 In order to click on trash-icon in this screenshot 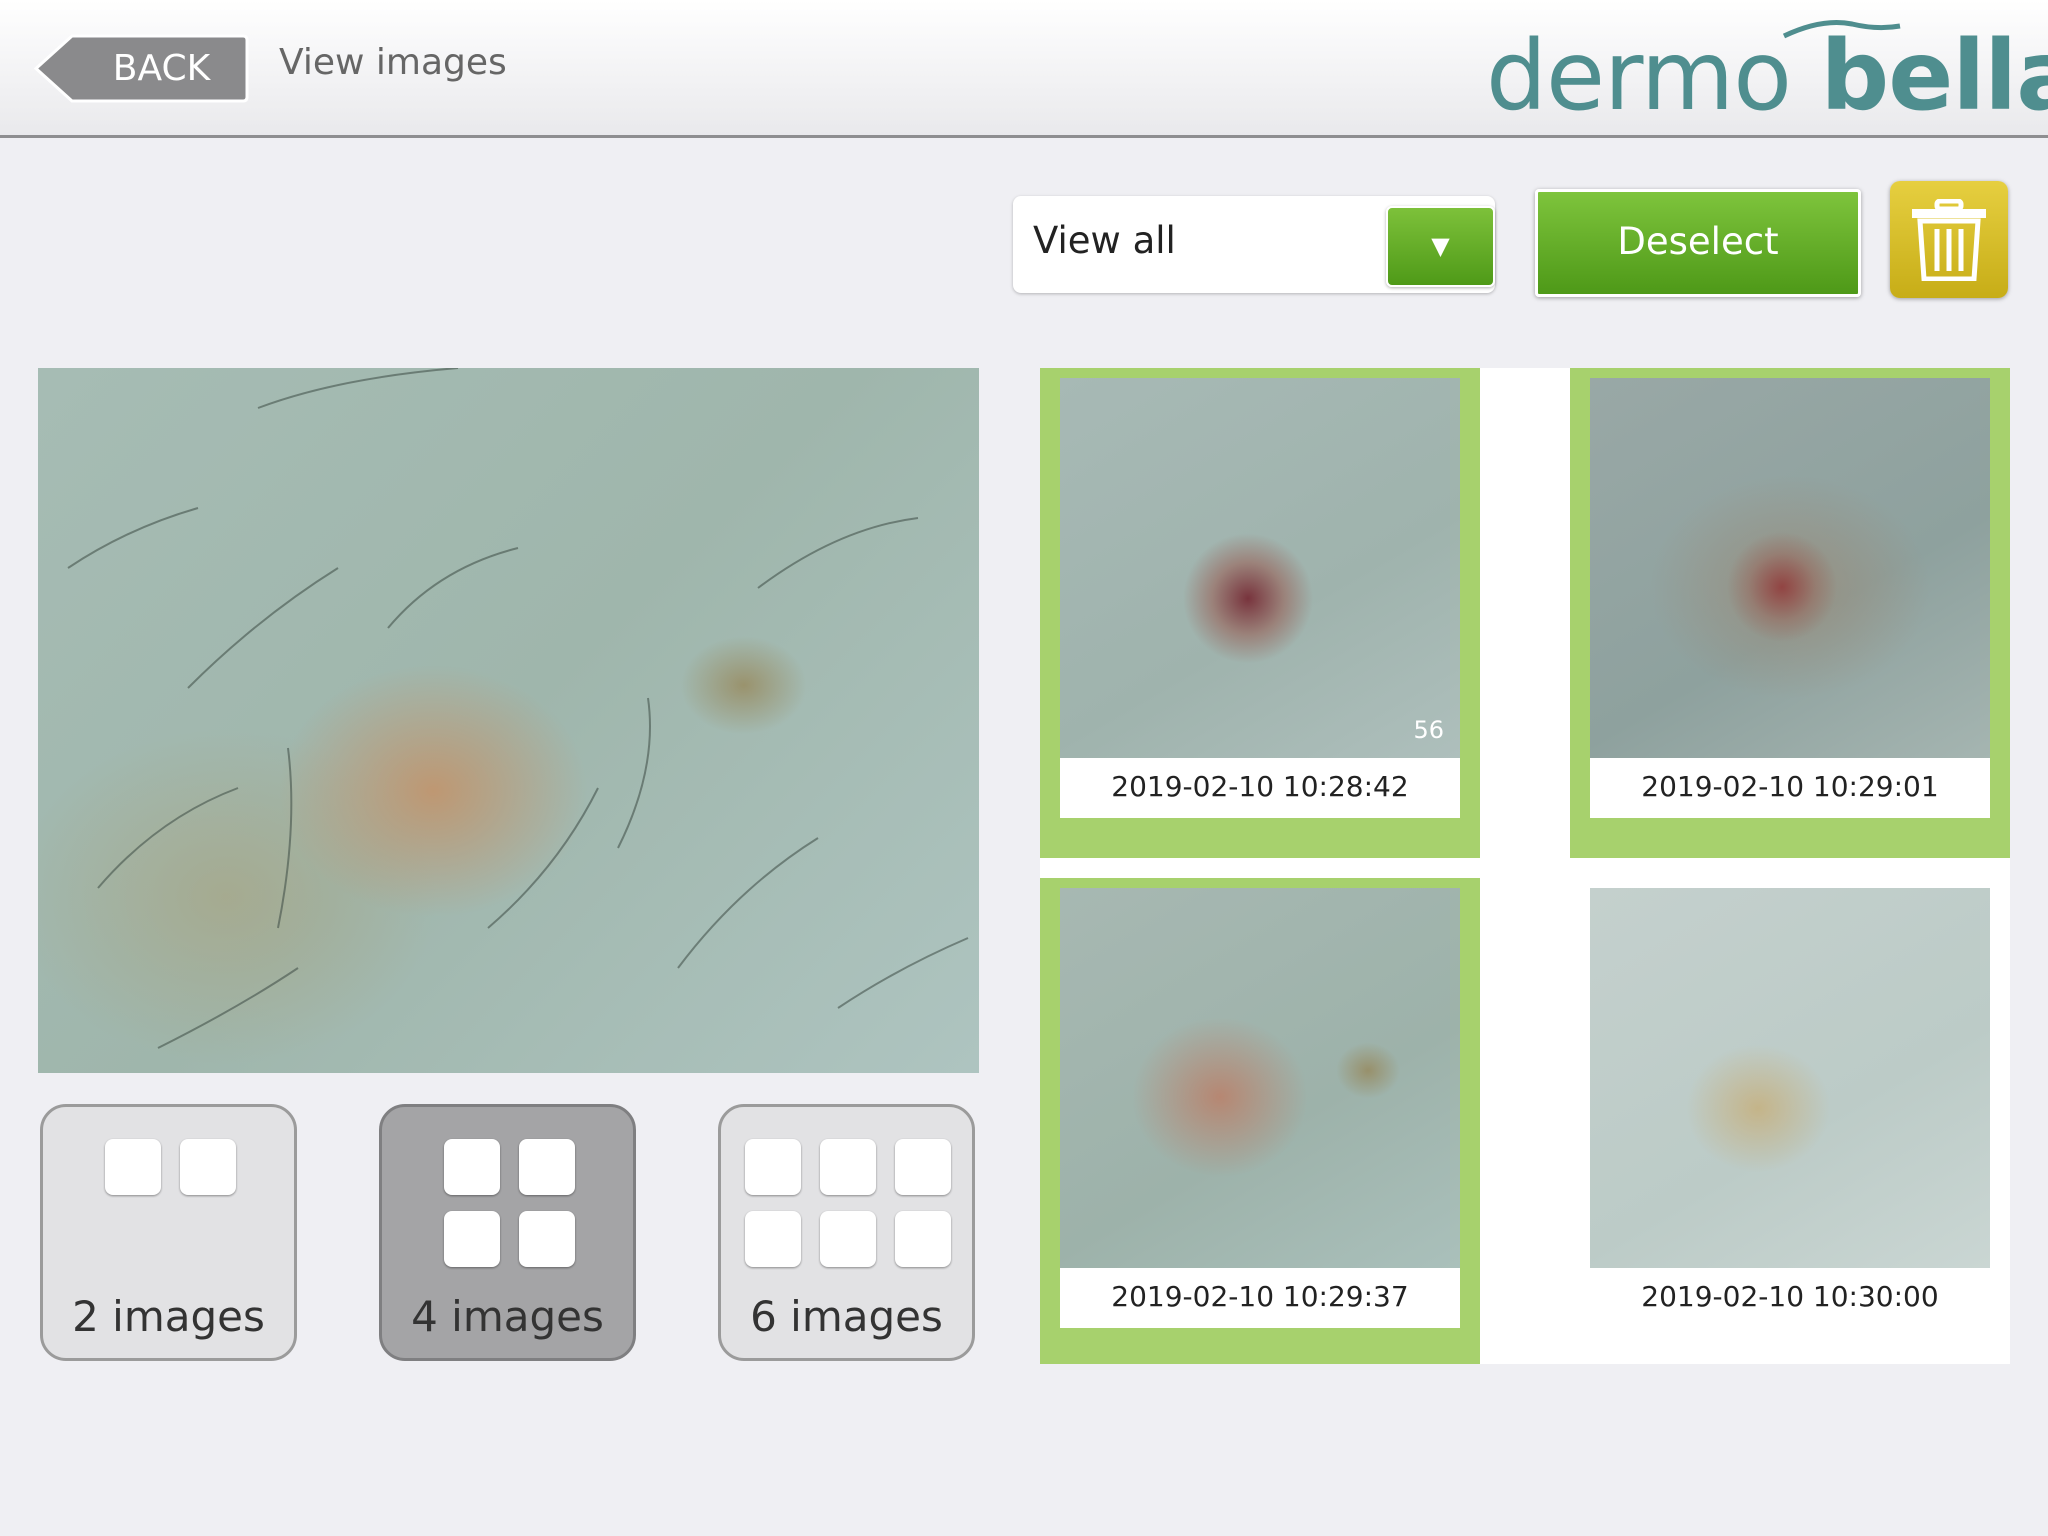, I will do `click(1949, 240)`.